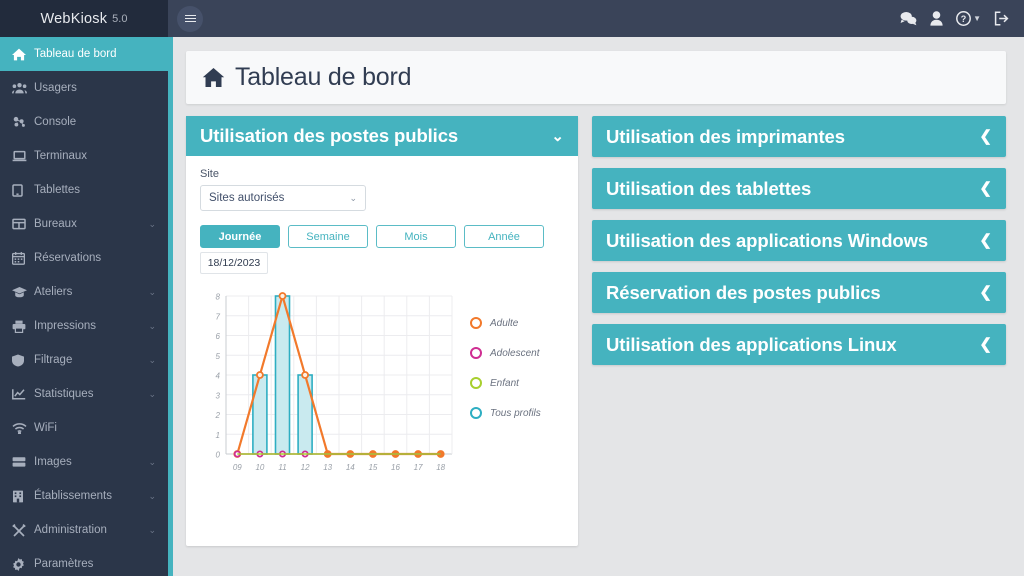 The image size is (1024, 576). I want to click on console-icon, so click(21, 122).